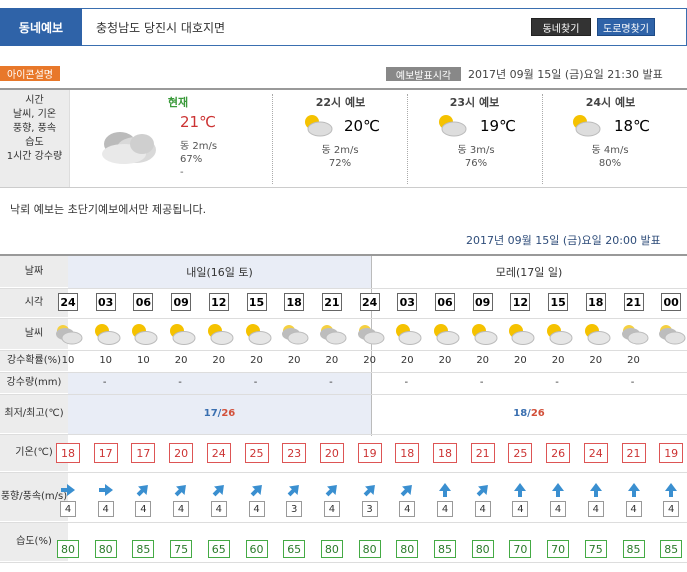 The height and width of the screenshot is (572, 687). I want to click on hour-cell: 18, so click(294, 302).